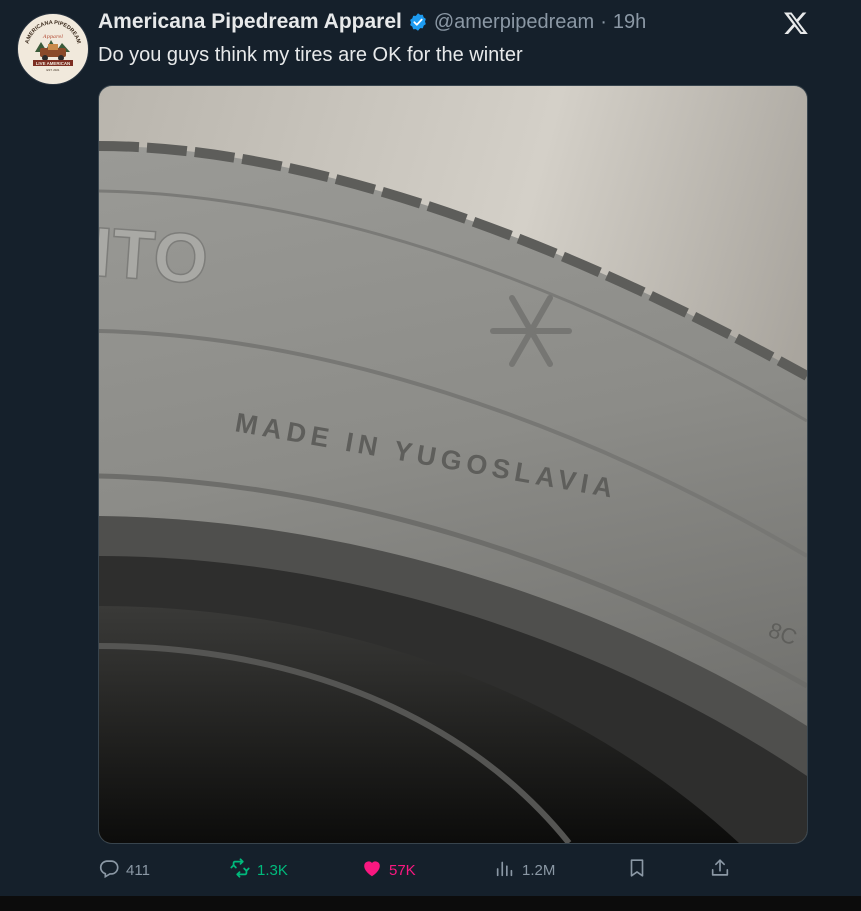 Image resolution: width=861 pixels, height=911 pixels. What do you see at coordinates (430, 903) in the screenshot?
I see `bottom-edge` at bounding box center [430, 903].